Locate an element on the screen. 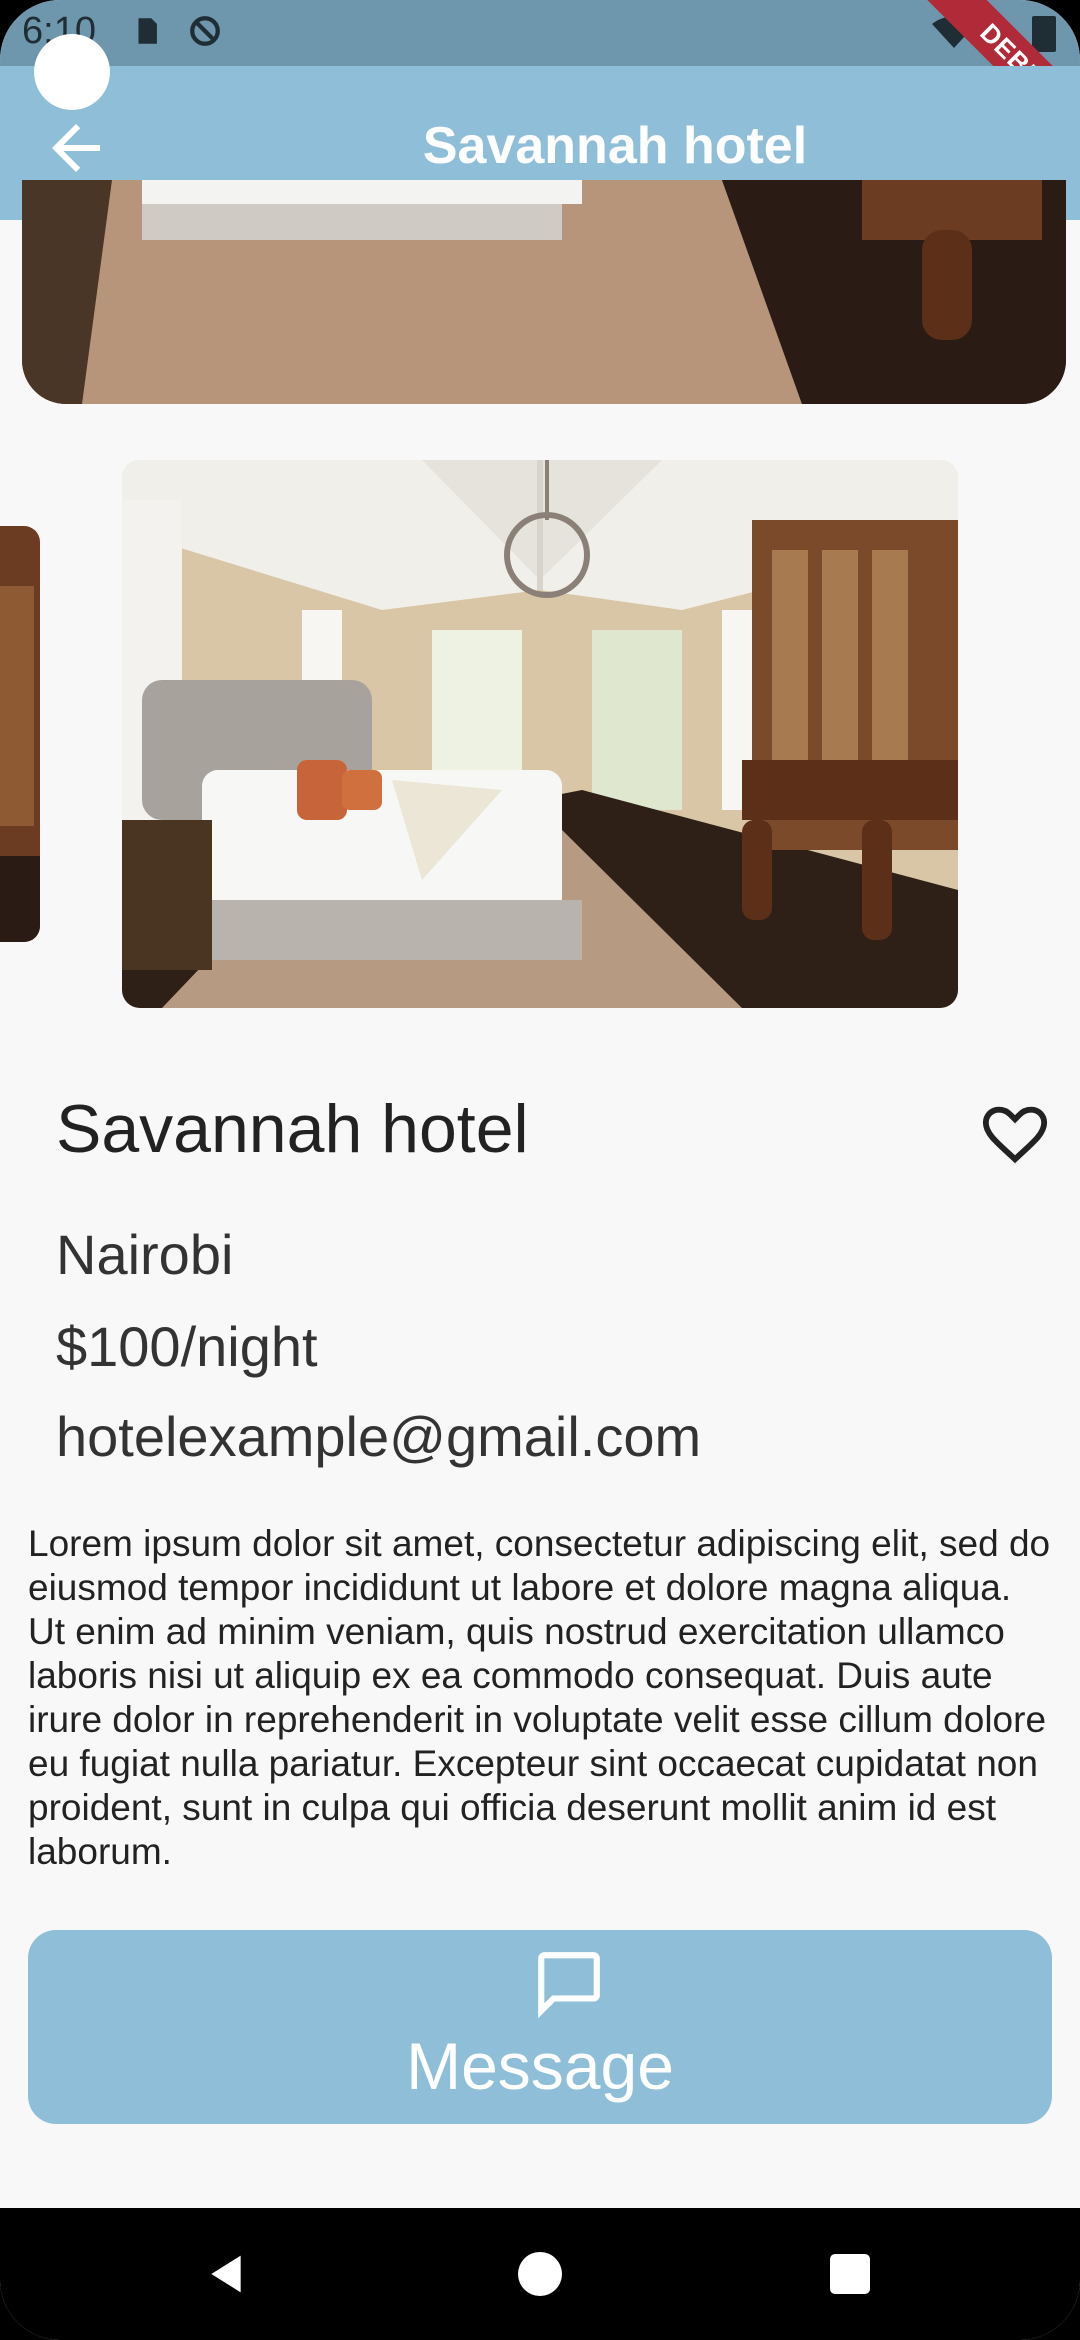 This screenshot has height=2340, width=1080. no-disturb-icon is located at coordinates (205, 31).